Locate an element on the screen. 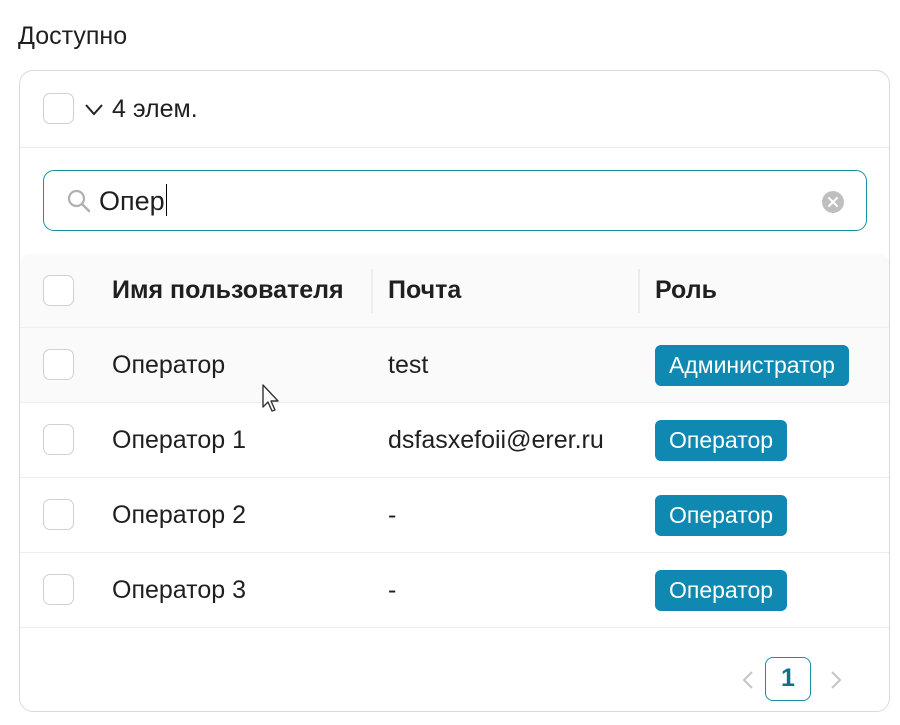  clear-icon is located at coordinates (833, 202).